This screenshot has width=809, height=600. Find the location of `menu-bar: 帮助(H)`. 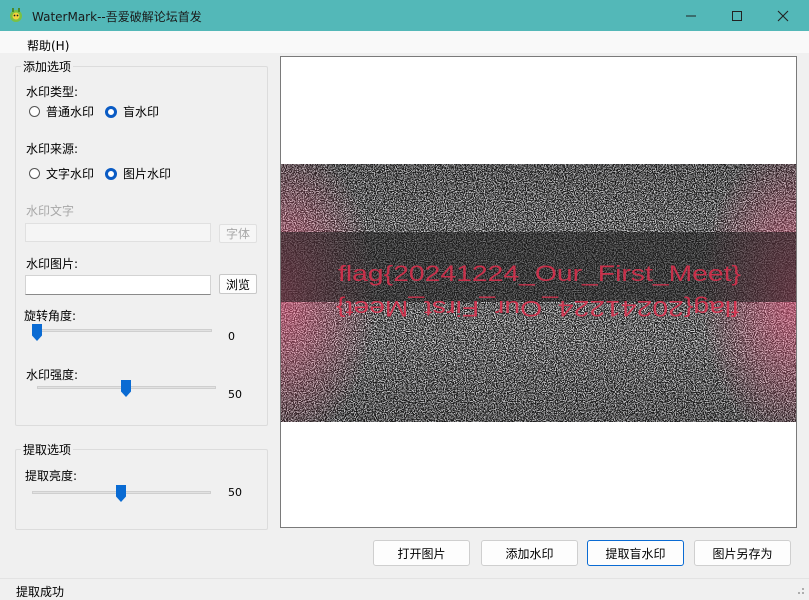

menu-bar: 帮助(H) is located at coordinates (404, 42).